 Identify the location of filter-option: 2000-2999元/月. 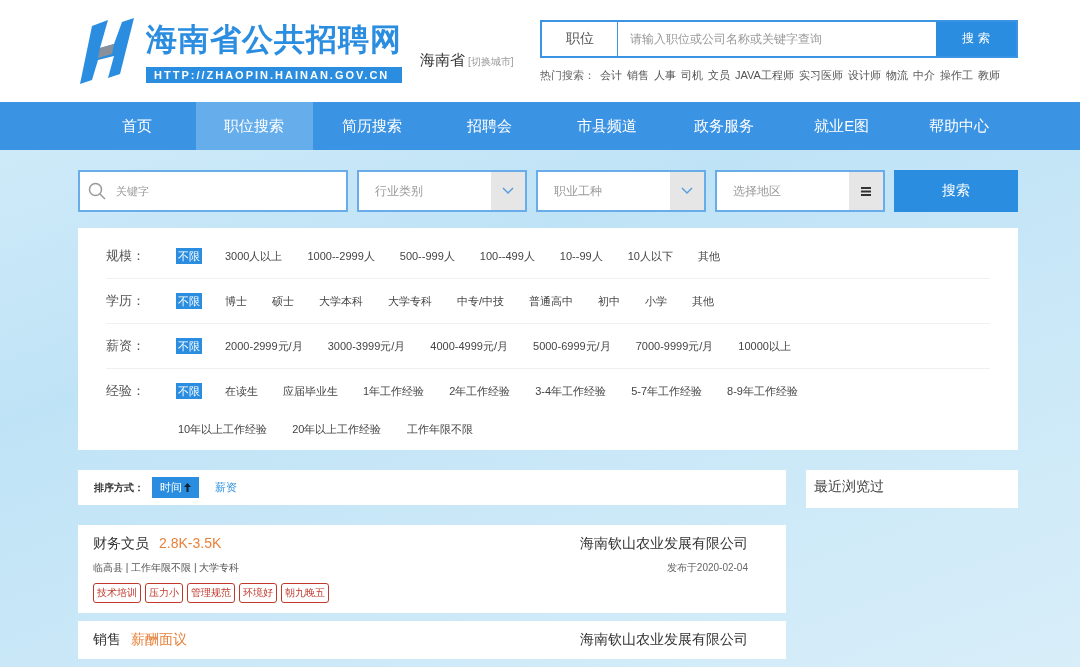
(264, 346).